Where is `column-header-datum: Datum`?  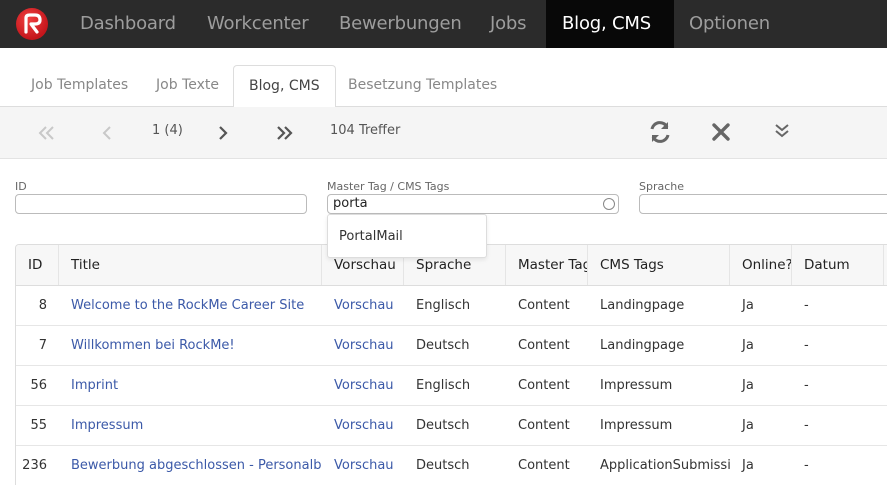
column-header-datum: Datum is located at coordinates (838, 265).